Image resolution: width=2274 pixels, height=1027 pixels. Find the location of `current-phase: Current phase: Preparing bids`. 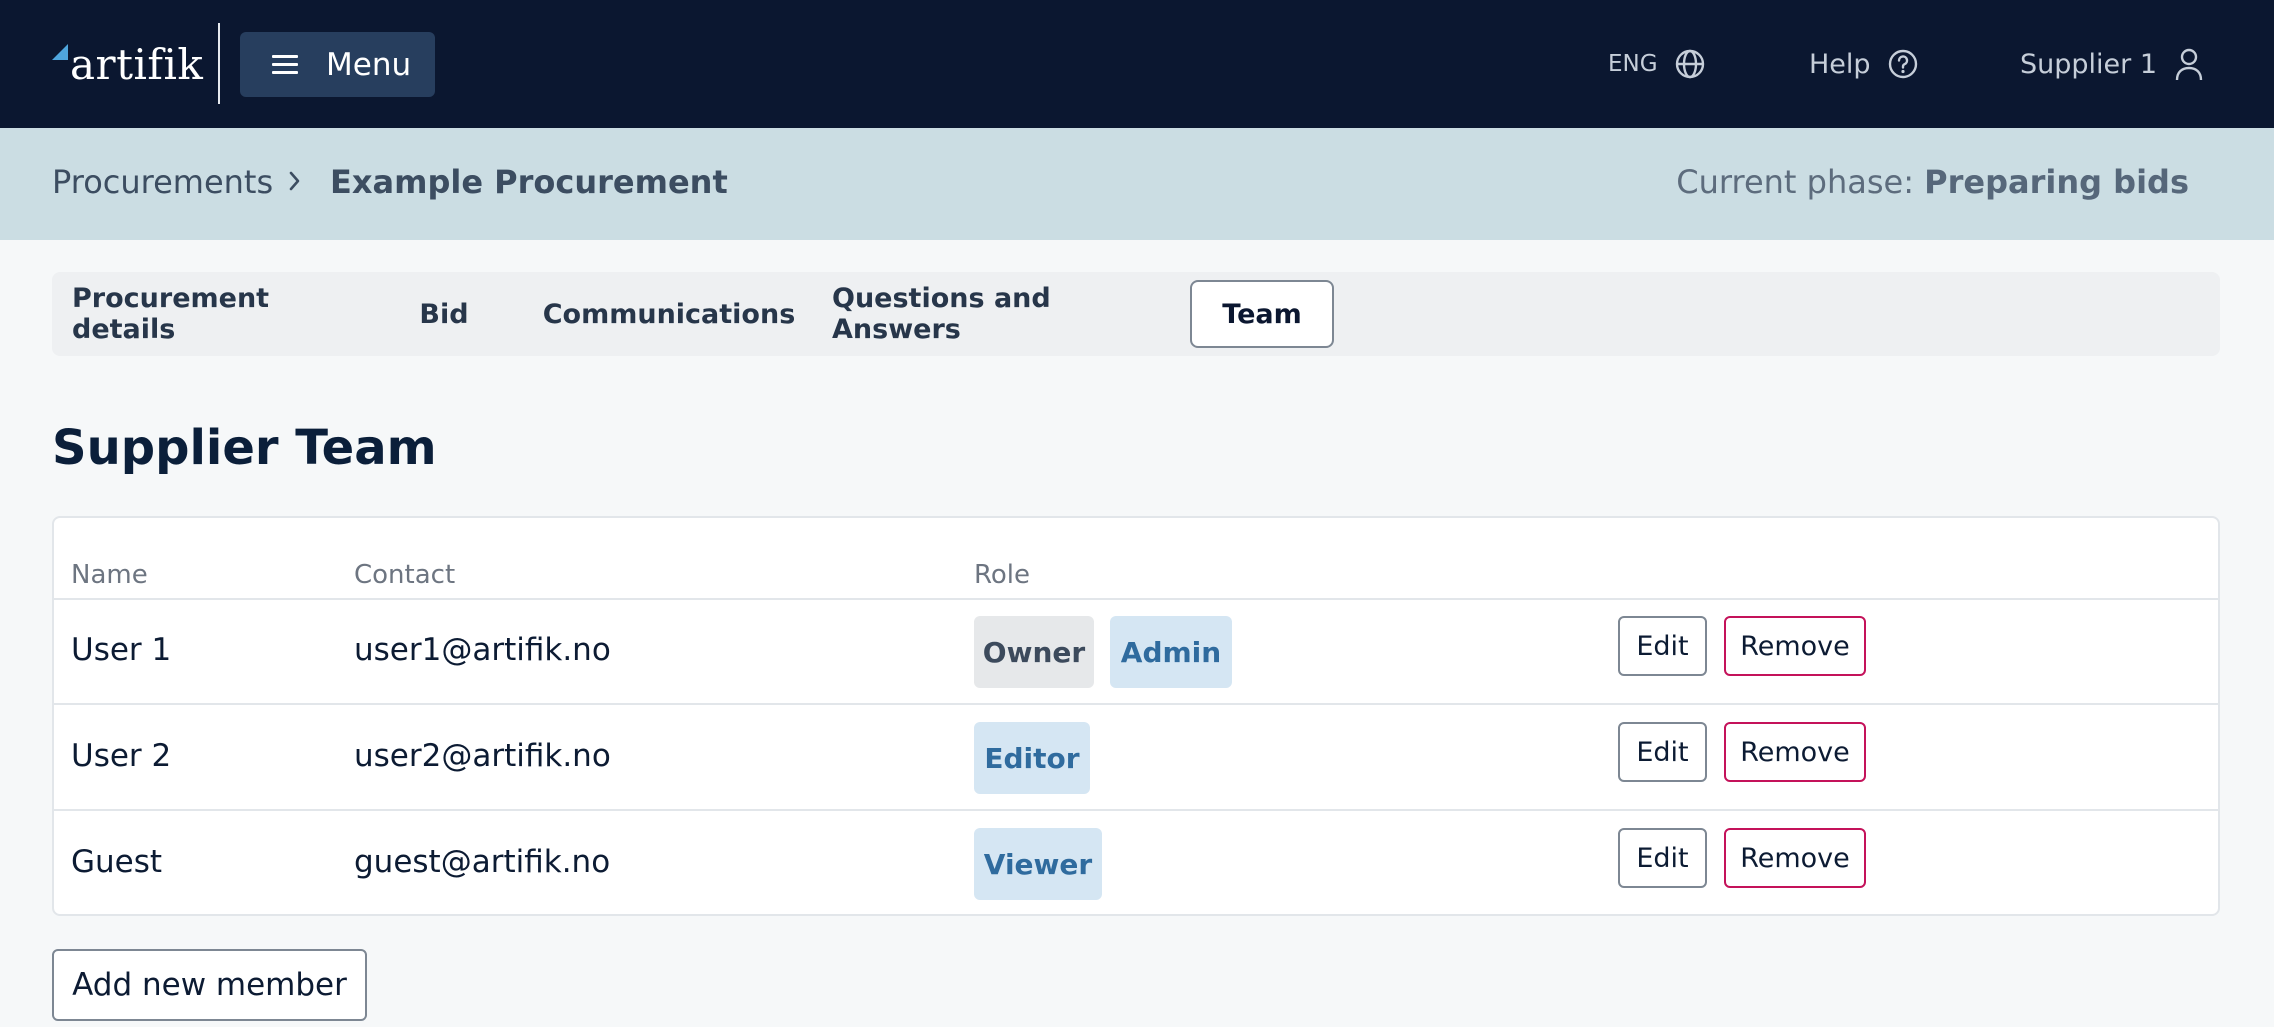

current-phase: Current phase: Preparing bids is located at coordinates (1932, 182).